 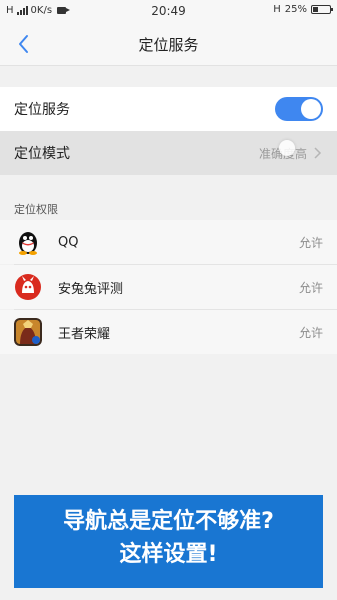 I want to click on promo-banner: 导航总是定位不够准? 这样设置!, so click(x=168, y=541).